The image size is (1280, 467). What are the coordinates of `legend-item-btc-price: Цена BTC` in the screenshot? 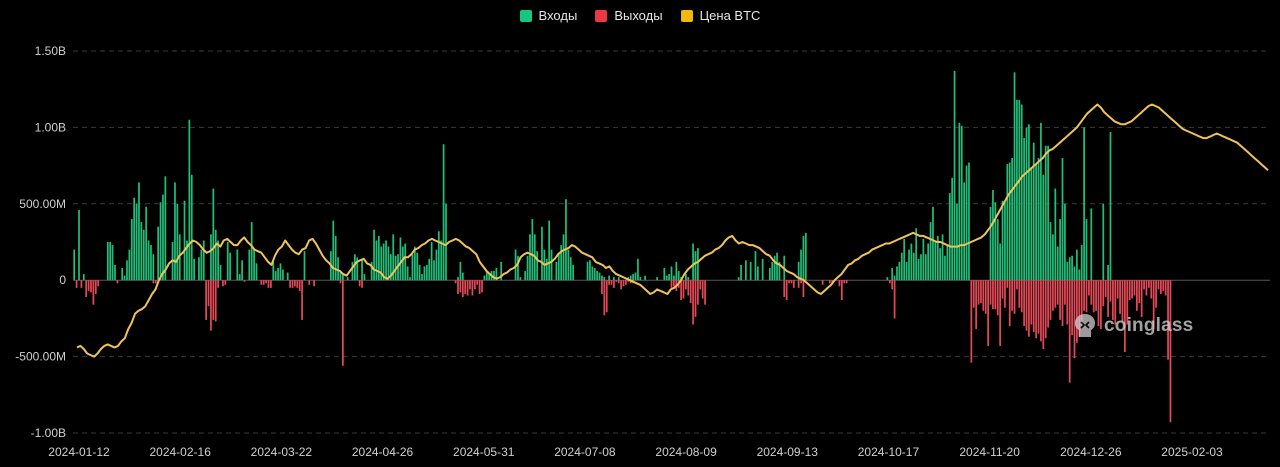 It's located at (720, 15).